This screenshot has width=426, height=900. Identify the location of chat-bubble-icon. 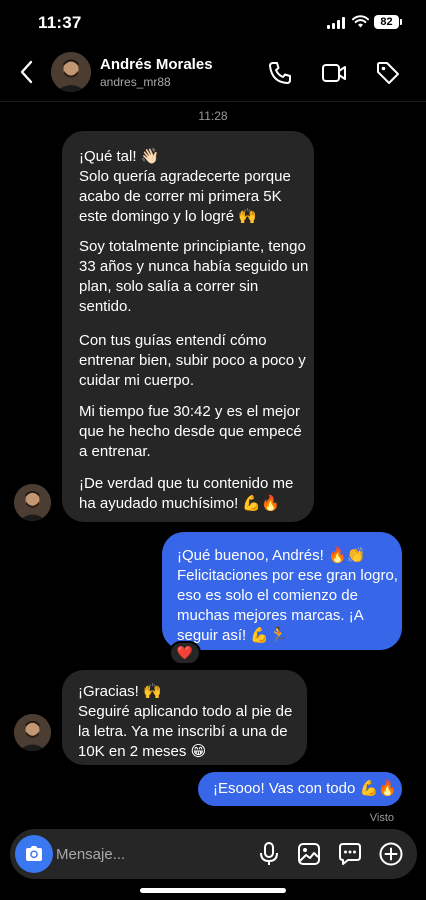
(350, 854).